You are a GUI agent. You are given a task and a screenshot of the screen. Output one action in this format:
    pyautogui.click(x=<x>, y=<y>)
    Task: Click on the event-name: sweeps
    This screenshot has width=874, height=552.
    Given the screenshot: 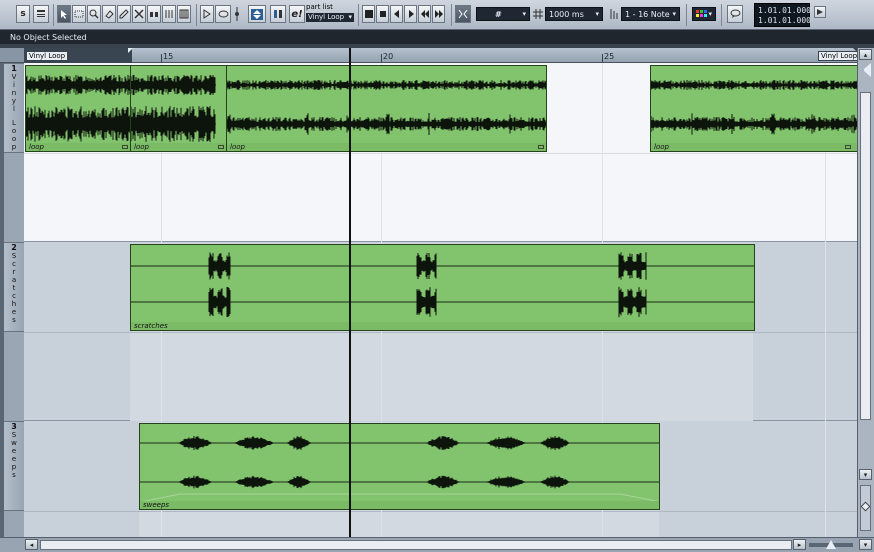 What is the action you would take?
    pyautogui.click(x=156, y=505)
    